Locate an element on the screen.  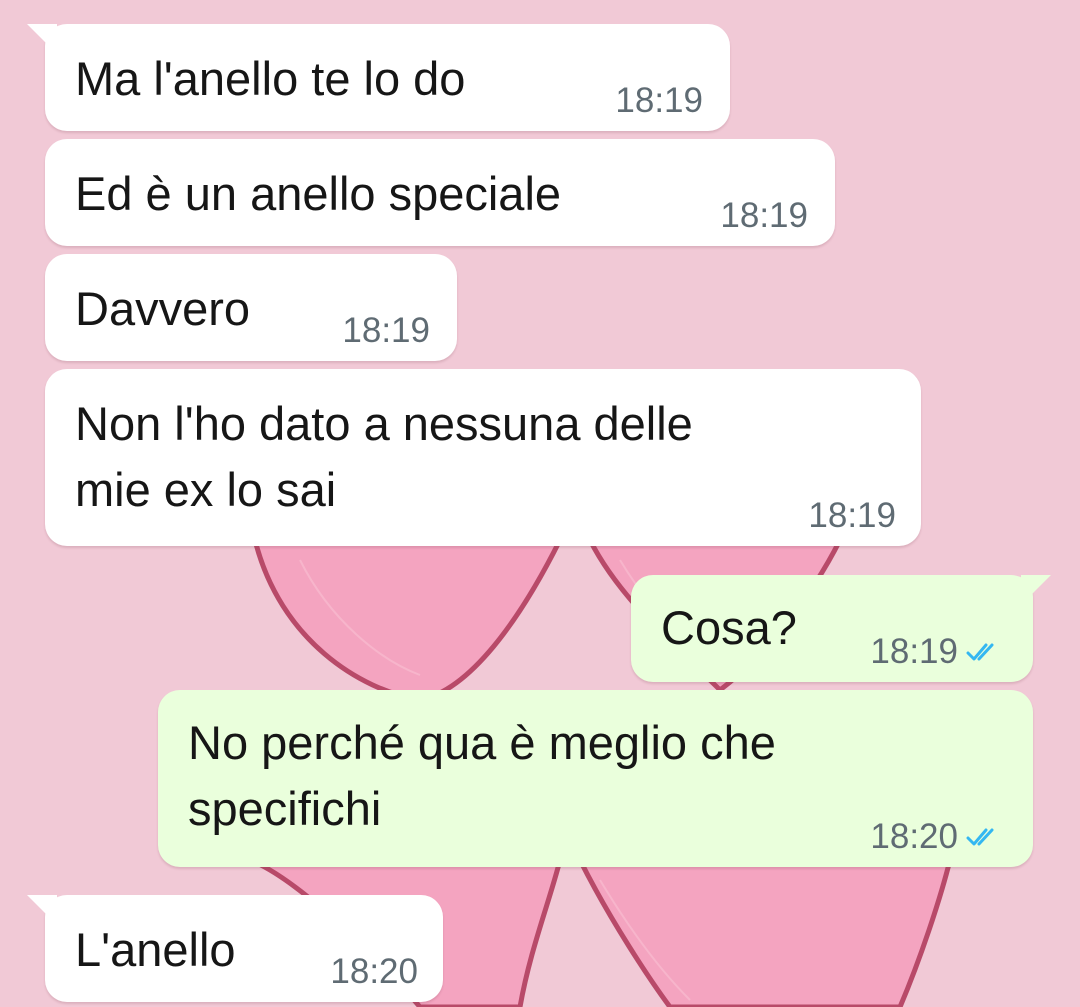
message-bubble-incoming: Davvero 18:19 is located at coordinates (251, 307).